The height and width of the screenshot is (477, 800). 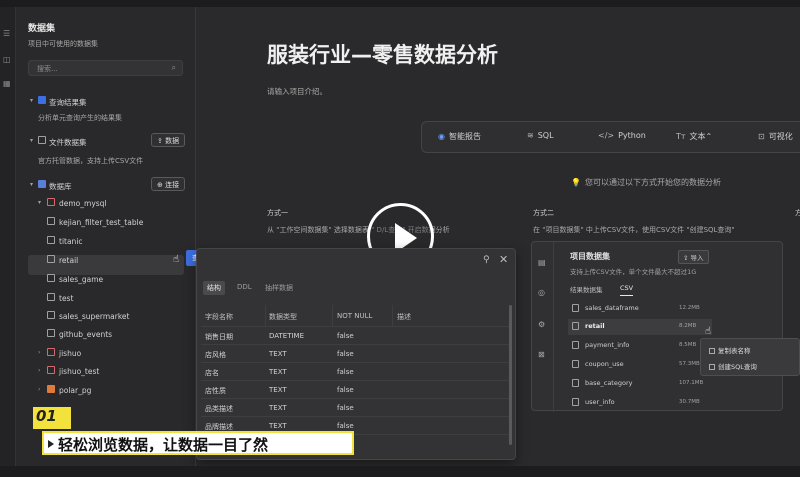 I want to click on smart-report-icon: ◉, so click(x=441, y=136).